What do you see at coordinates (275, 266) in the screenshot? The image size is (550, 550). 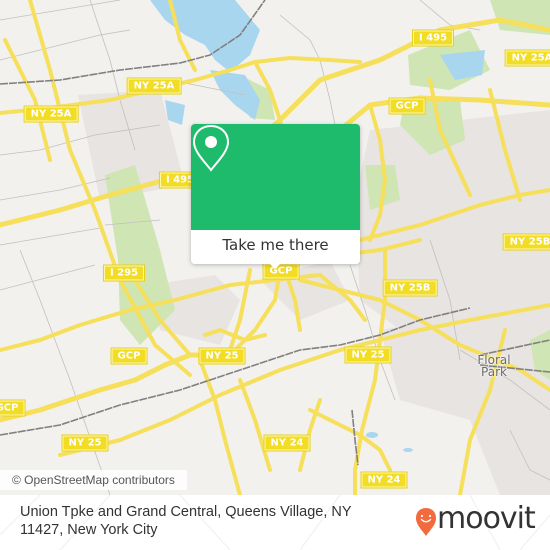 I see `popup-tail` at bounding box center [275, 266].